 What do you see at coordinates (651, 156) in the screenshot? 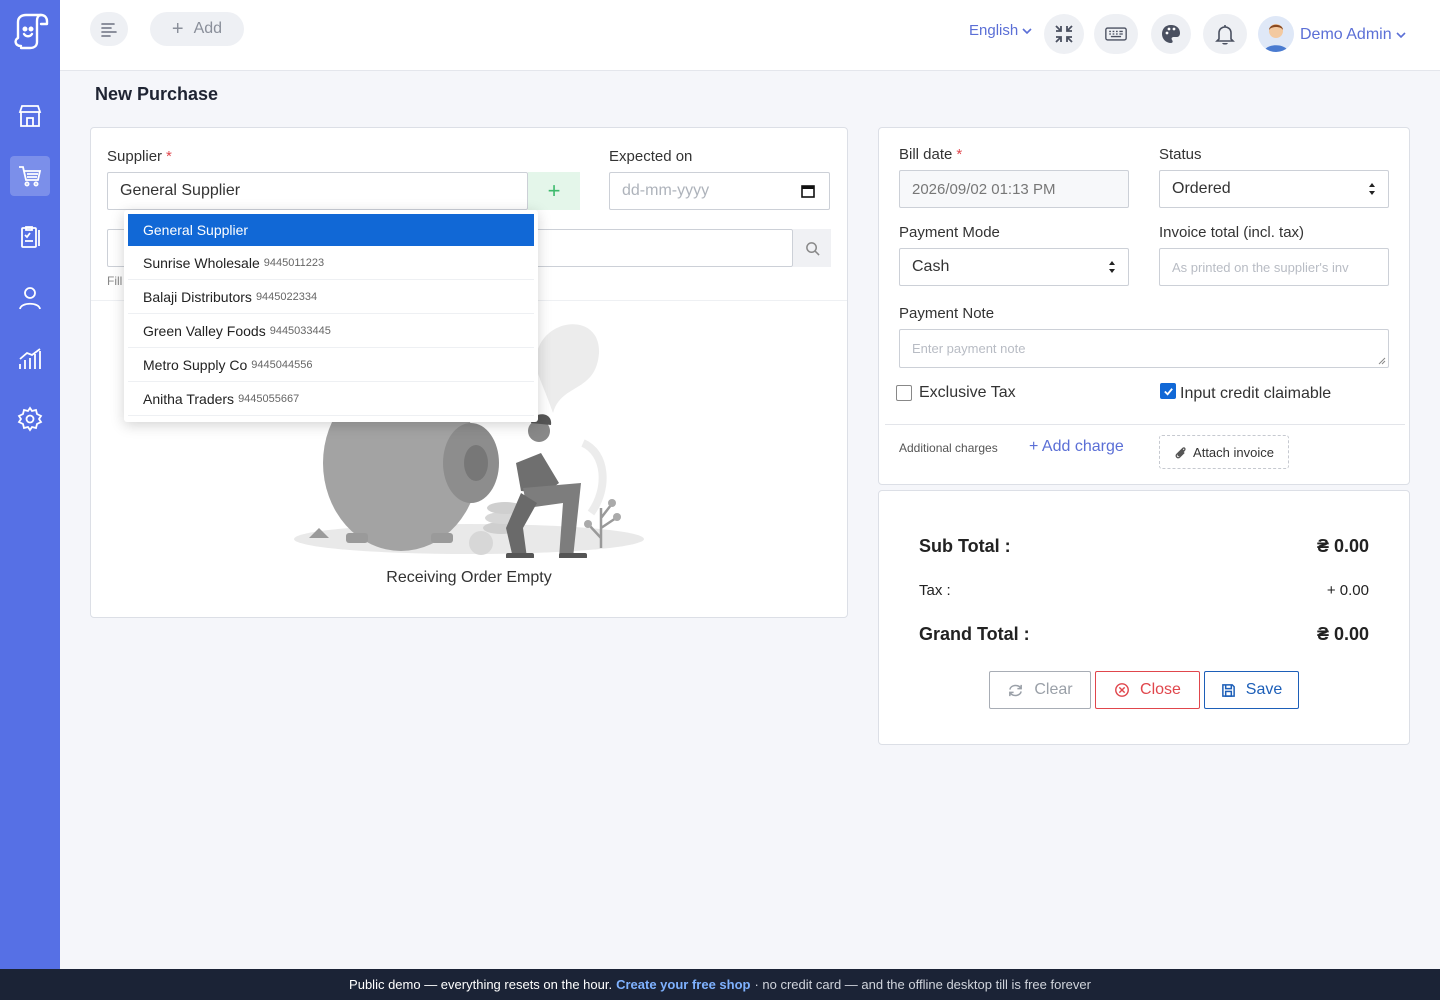
I see `expected-on-label: Expected on` at bounding box center [651, 156].